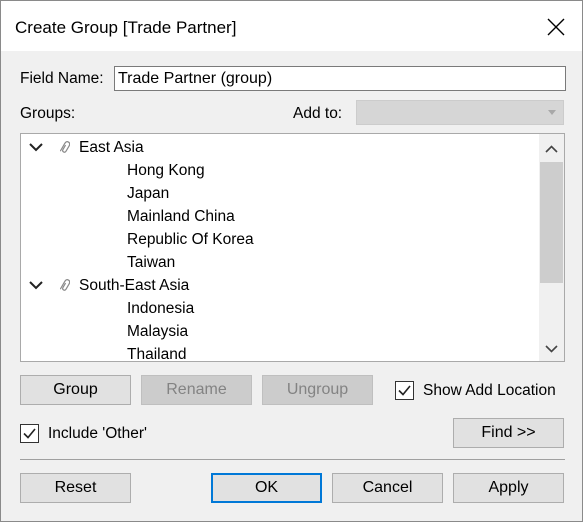  What do you see at coordinates (277, 147) in the screenshot?
I see `tree-group-row: East Asia` at bounding box center [277, 147].